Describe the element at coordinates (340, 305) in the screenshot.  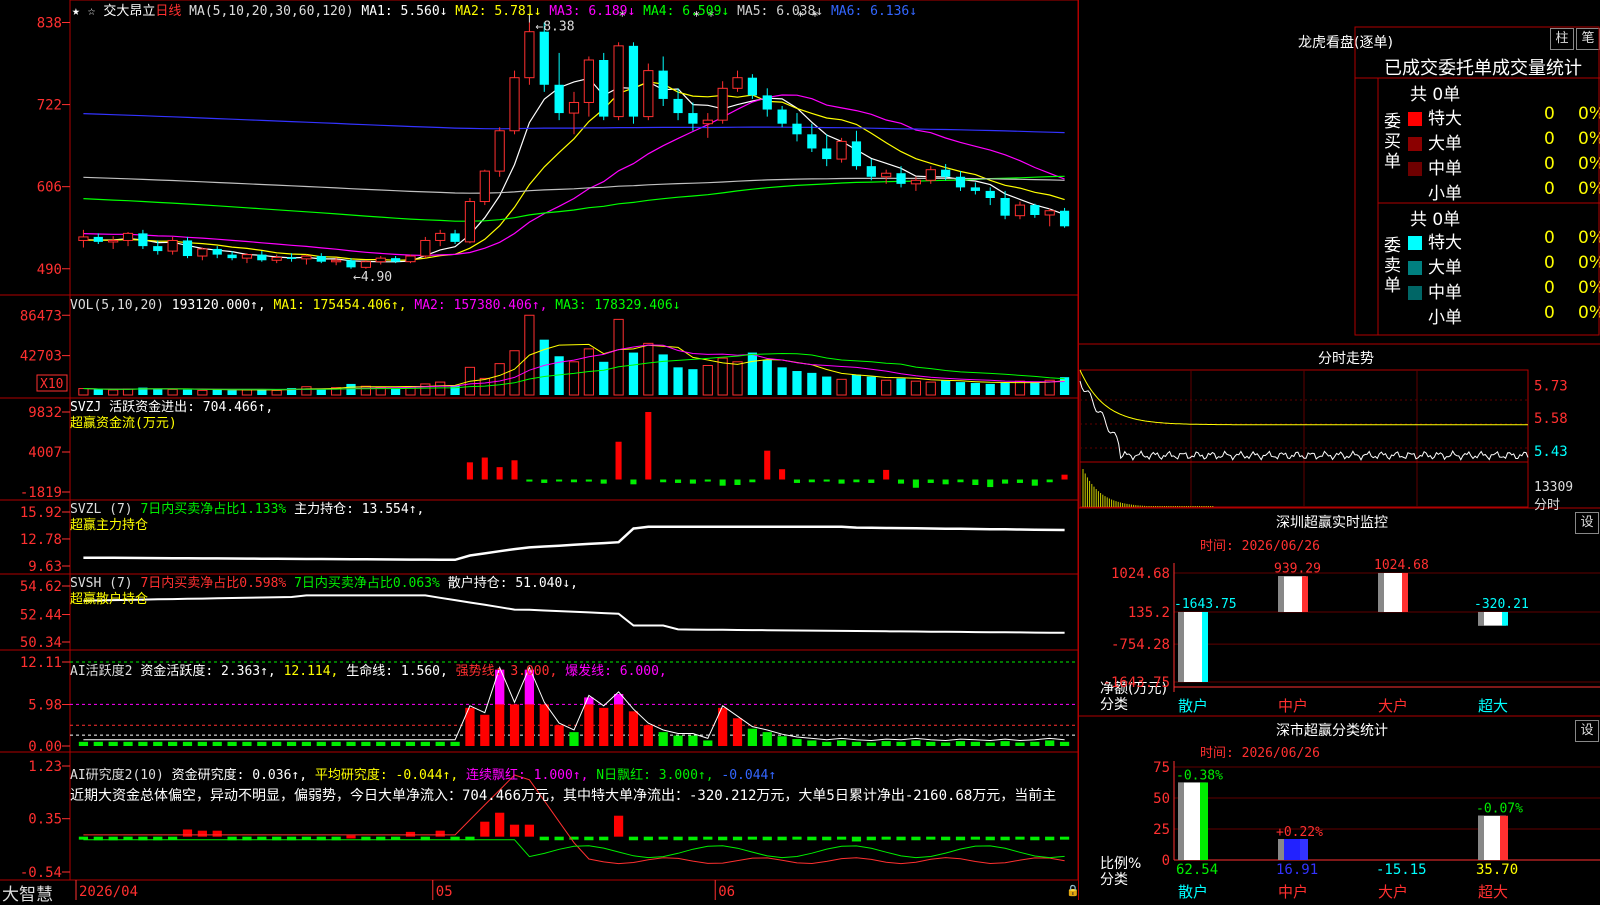
I see `vol-ma1: MA1: 175454.406↑,` at that location.